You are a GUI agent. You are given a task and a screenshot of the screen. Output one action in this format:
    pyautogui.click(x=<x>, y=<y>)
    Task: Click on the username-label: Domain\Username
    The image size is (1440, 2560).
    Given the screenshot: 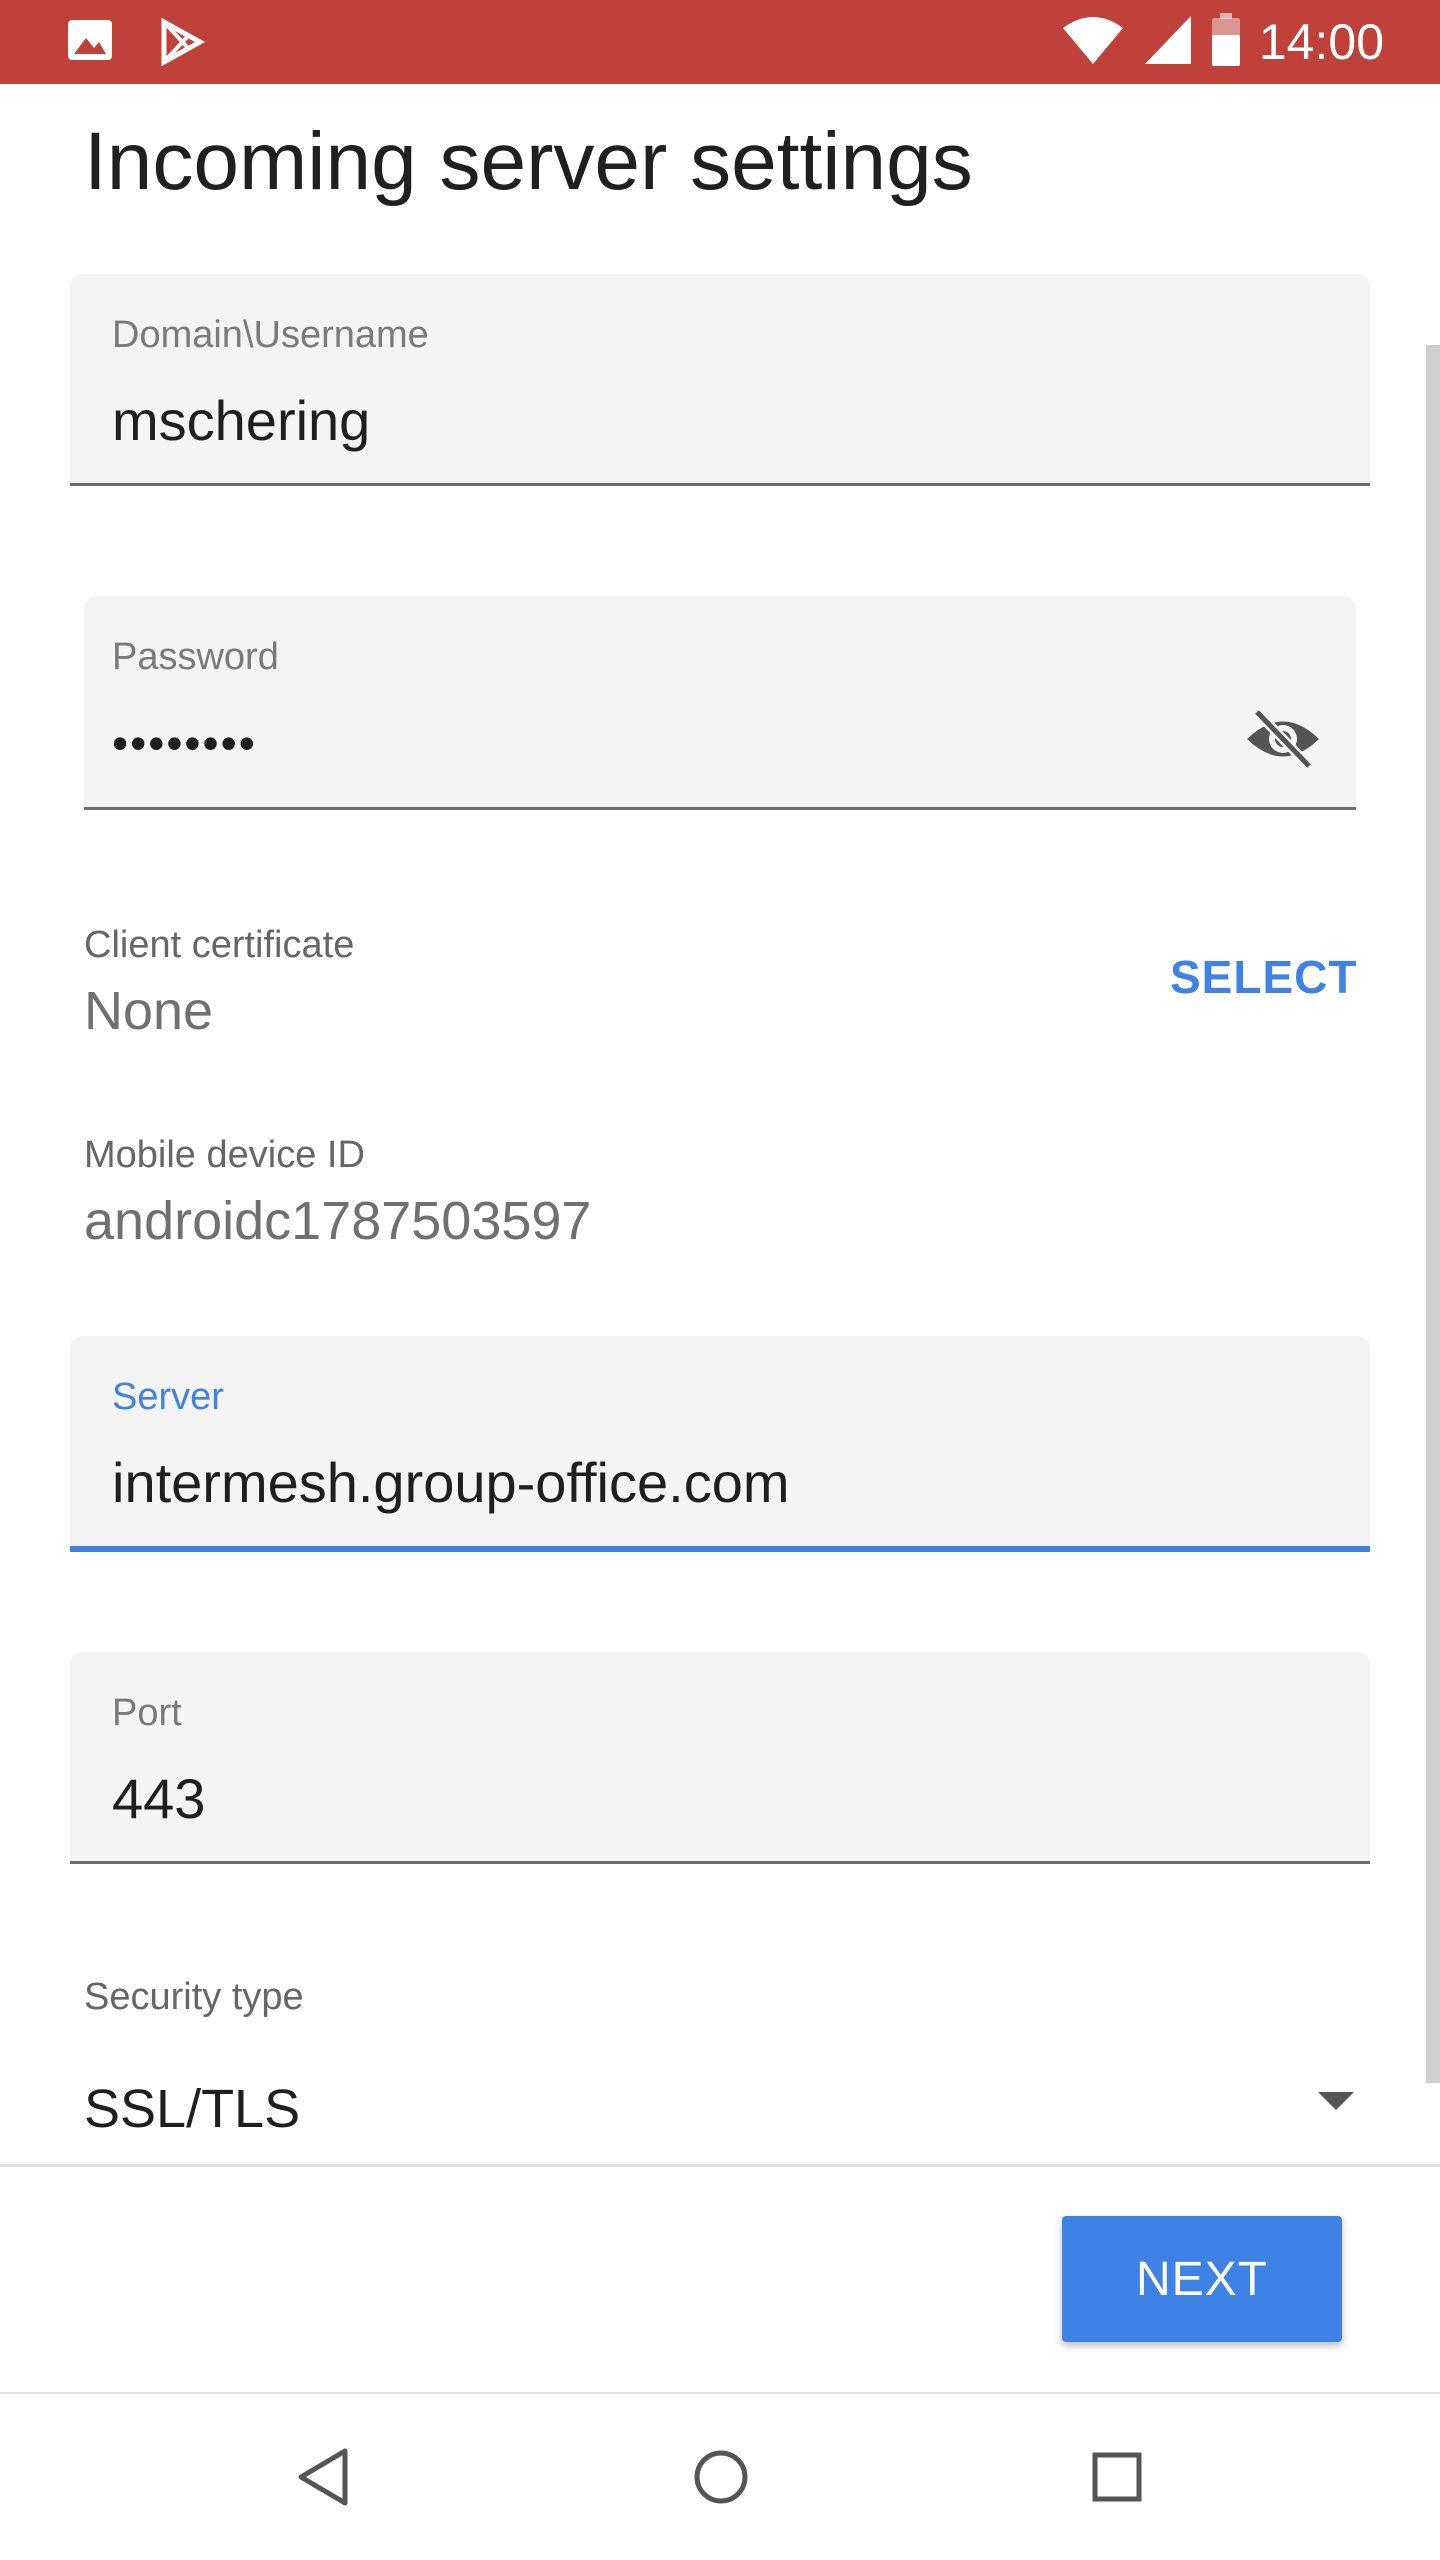 What is the action you would take?
    pyautogui.click(x=270, y=335)
    